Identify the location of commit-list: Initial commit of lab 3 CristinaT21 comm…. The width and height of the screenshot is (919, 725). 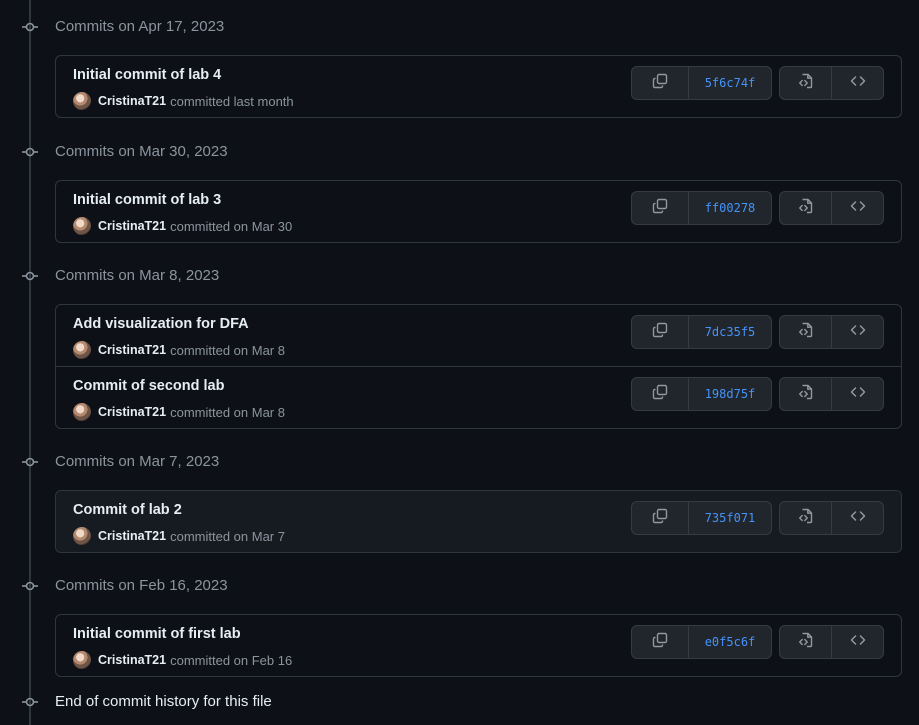
(478, 211).